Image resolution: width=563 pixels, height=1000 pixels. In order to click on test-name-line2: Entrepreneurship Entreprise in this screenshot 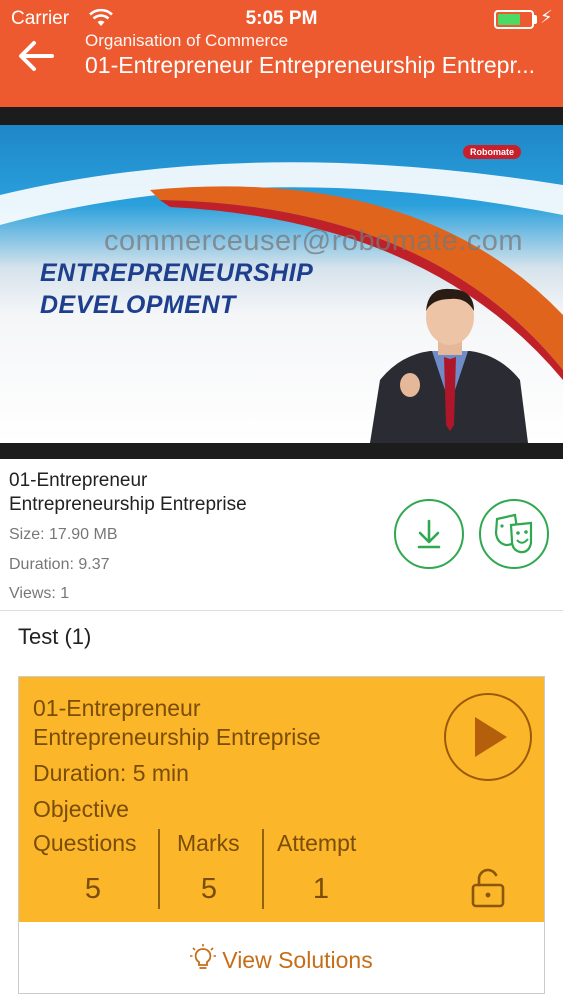, I will do `click(177, 737)`.